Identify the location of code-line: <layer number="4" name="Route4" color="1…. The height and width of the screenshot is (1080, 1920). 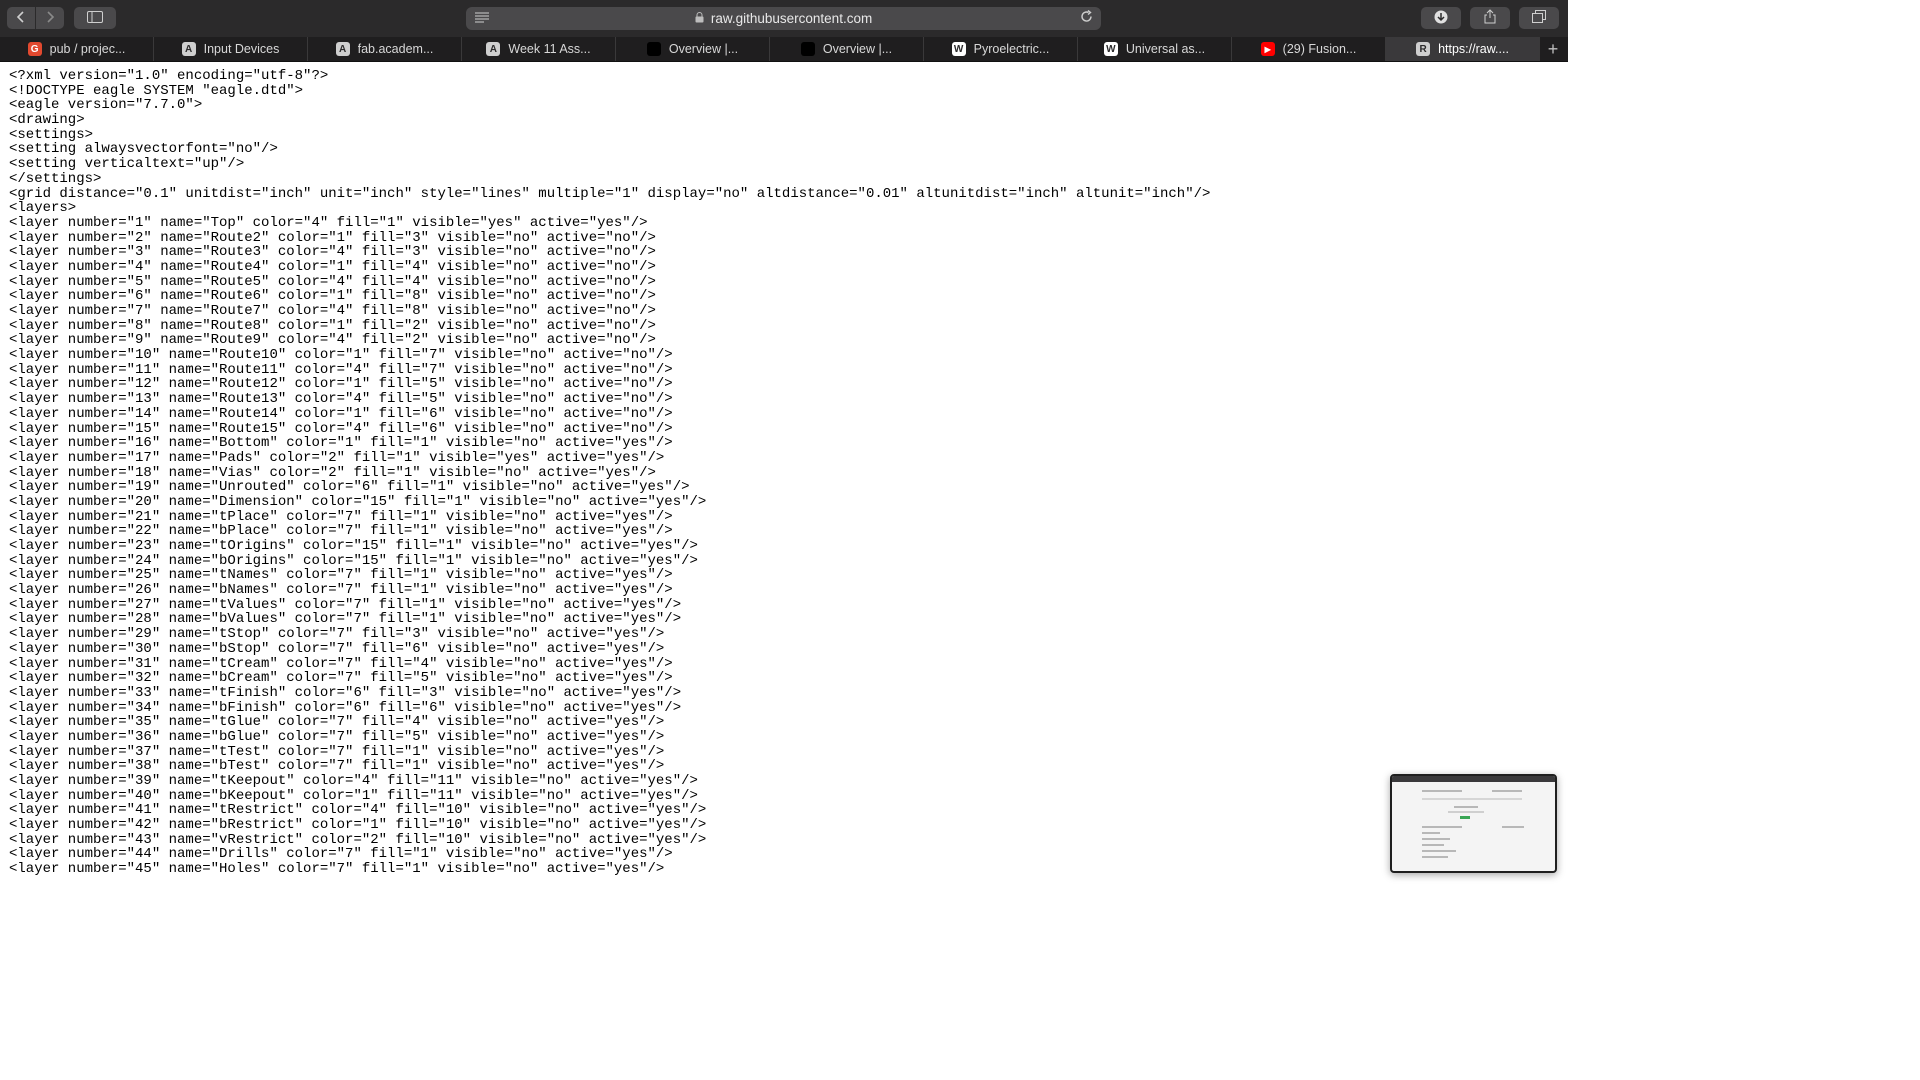
(332, 266).